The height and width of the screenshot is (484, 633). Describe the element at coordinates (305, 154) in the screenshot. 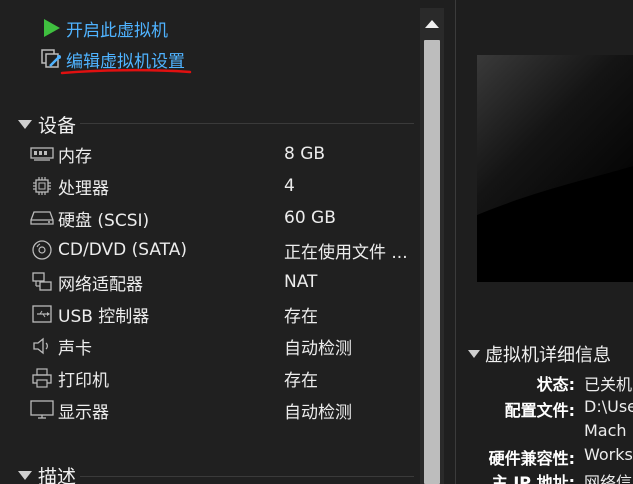

I see `device-value: 8 GB` at that location.